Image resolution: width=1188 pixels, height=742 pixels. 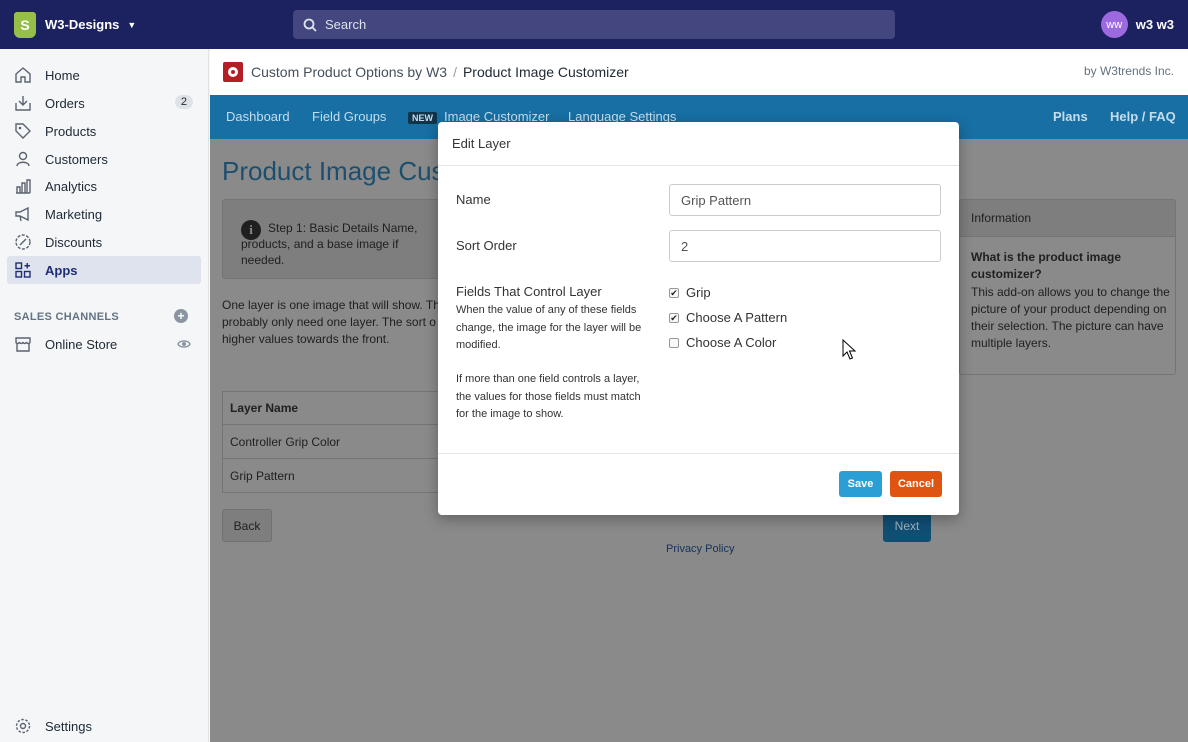 I want to click on app-byline: by W3trends Inc., so click(x=1128, y=71).